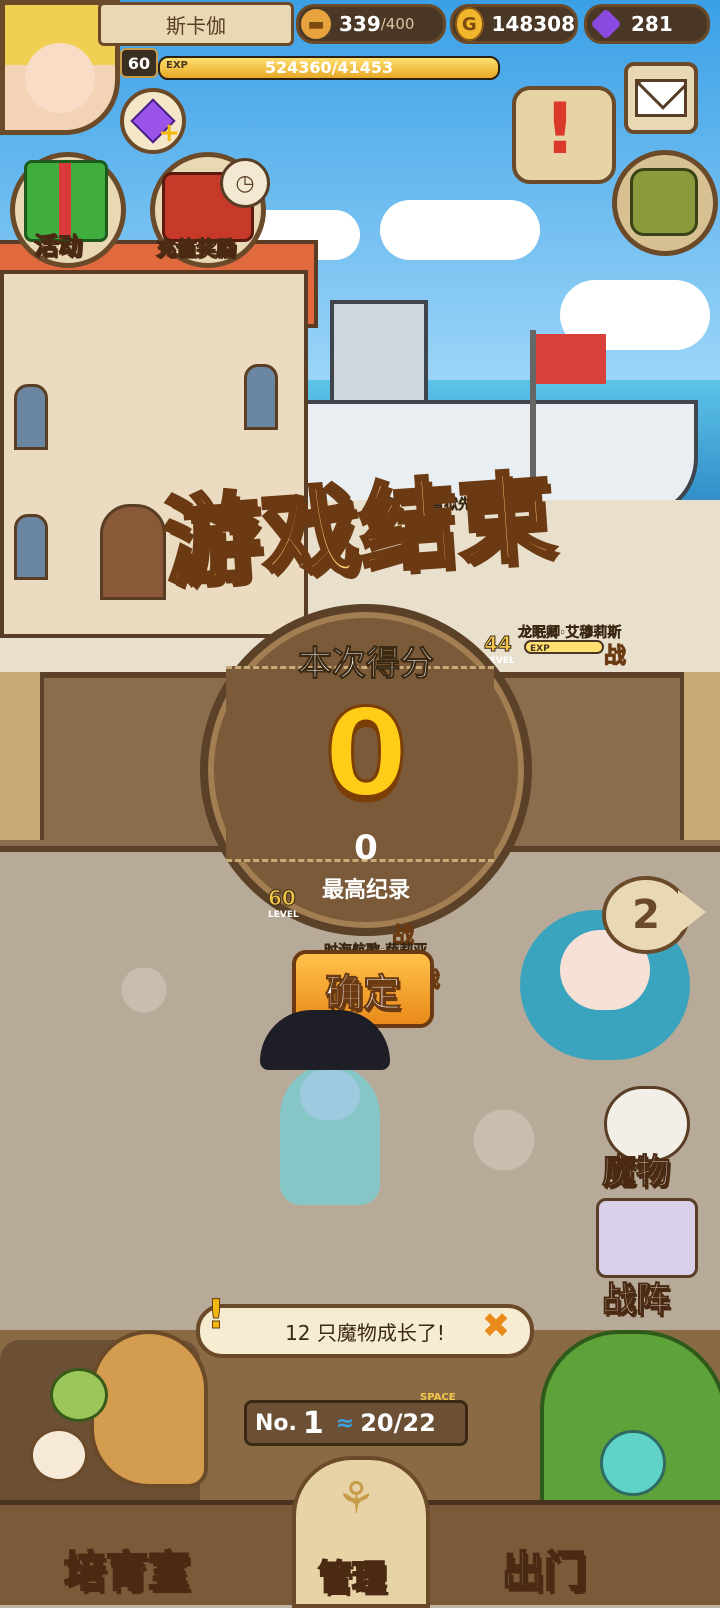  Describe the element at coordinates (652, 24) in the screenshot. I see `gem-value: 281` at that location.